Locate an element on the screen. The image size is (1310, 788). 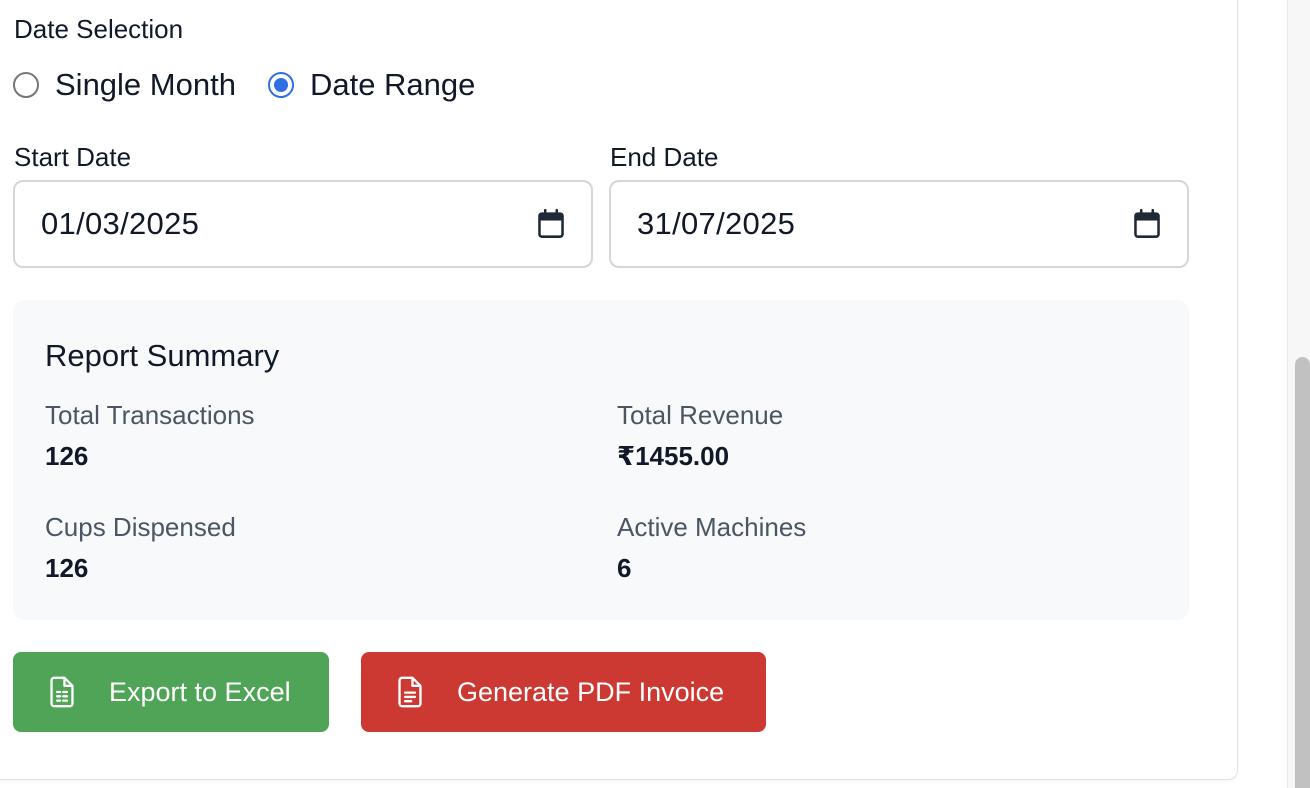
export-excel-label: Export to Excel is located at coordinates (200, 692).